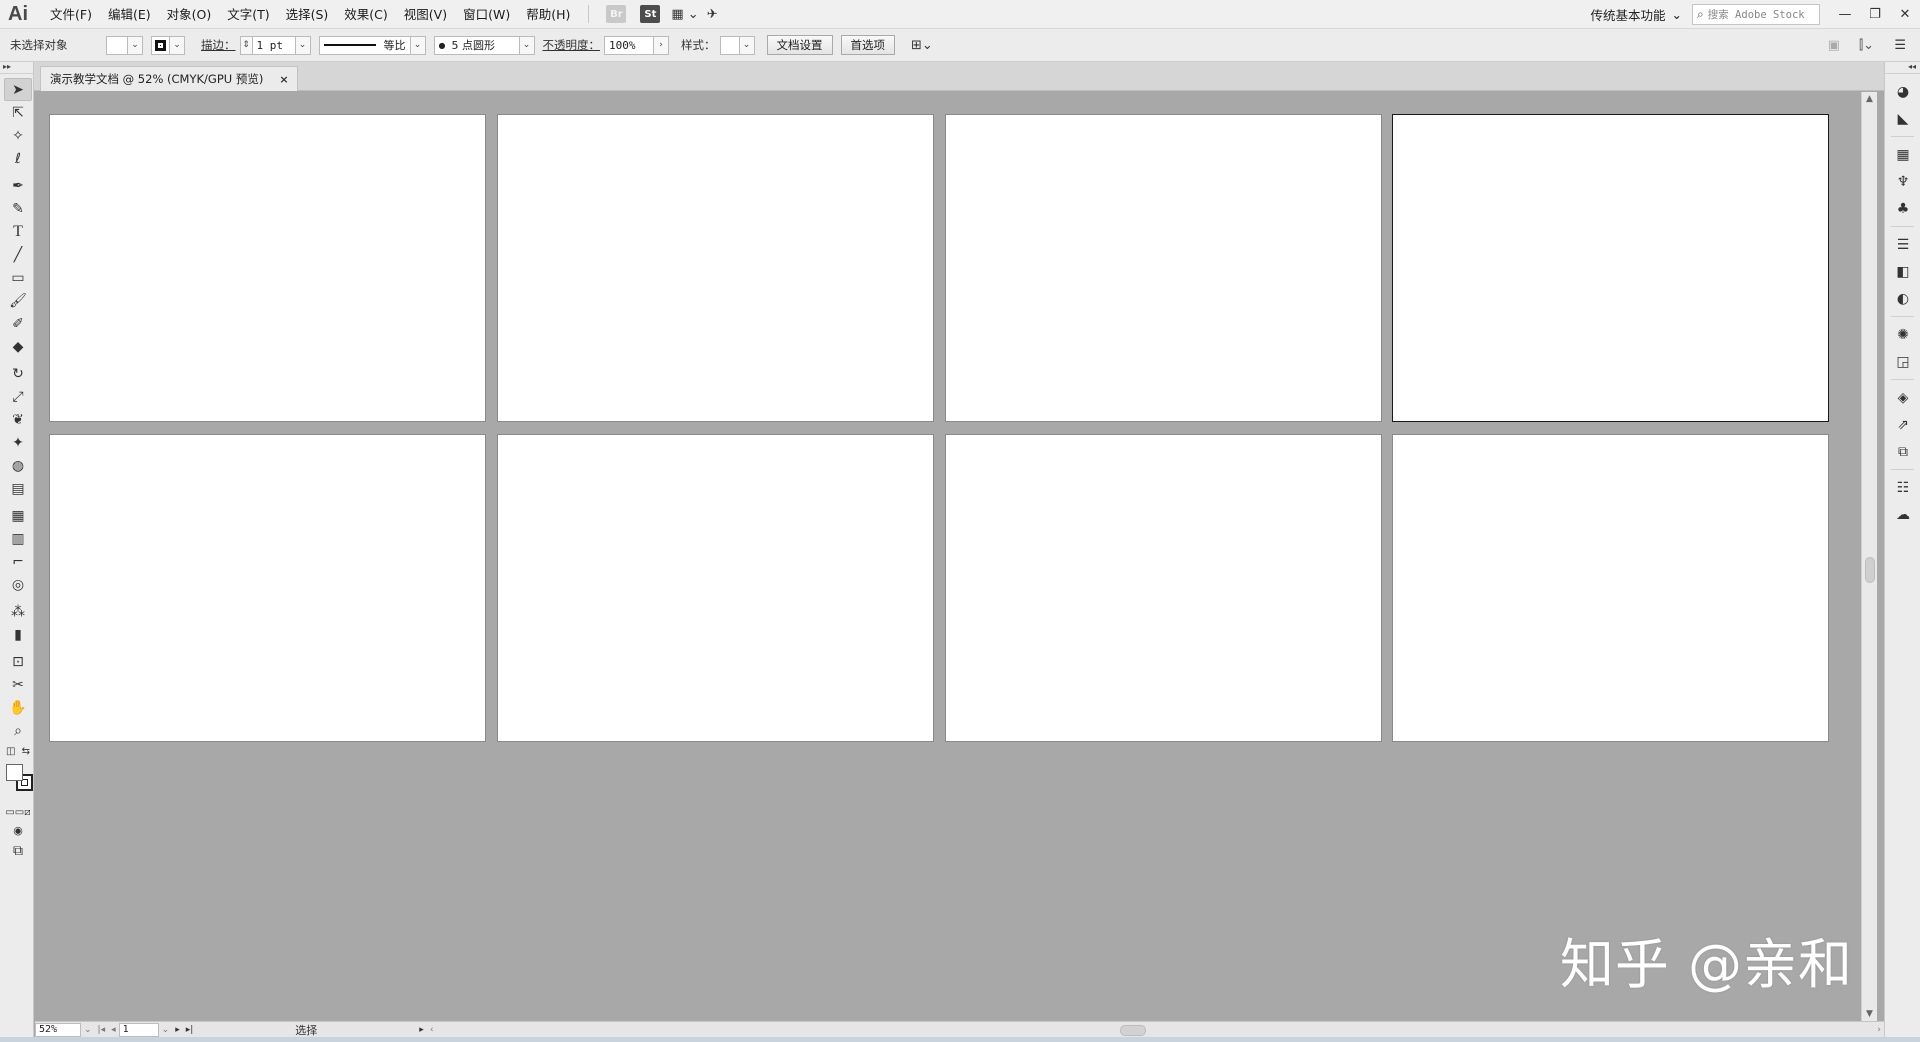 This screenshot has height=1042, width=1920. What do you see at coordinates (1902, 208) in the screenshot?
I see `symbols-panel-icon: ♣` at bounding box center [1902, 208].